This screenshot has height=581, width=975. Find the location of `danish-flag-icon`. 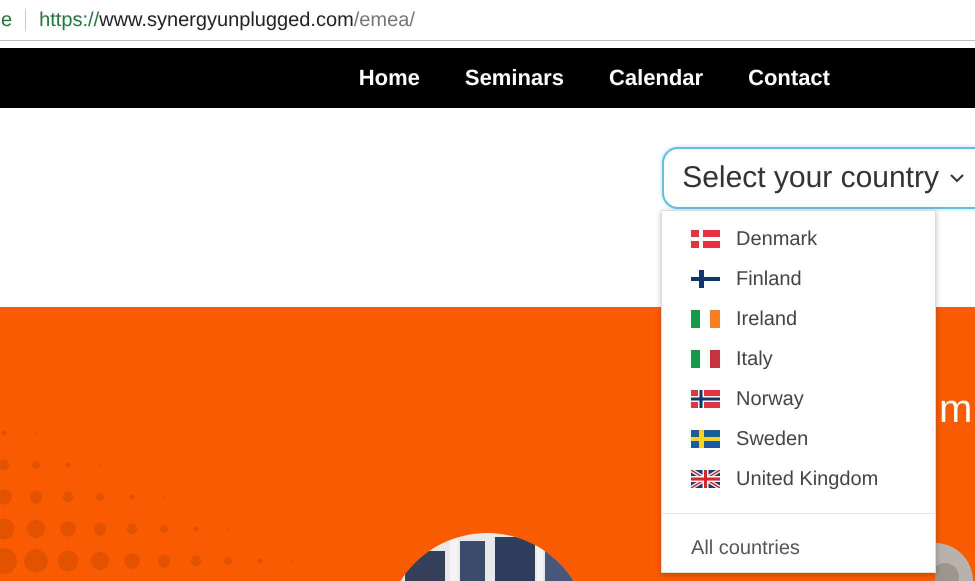

danish-flag-icon is located at coordinates (705, 239).